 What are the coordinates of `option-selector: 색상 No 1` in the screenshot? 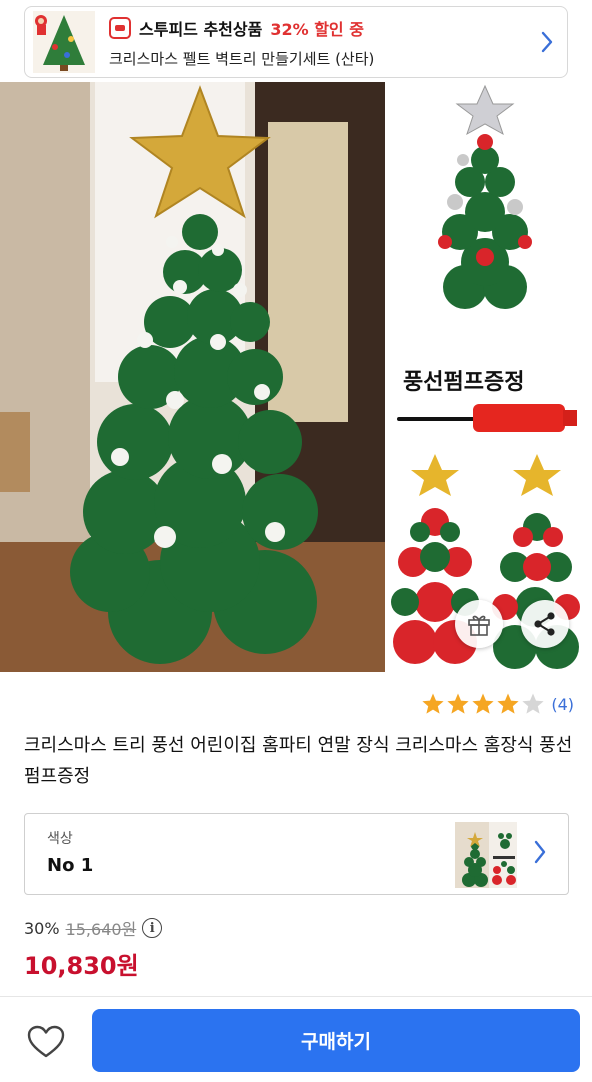 It's located at (296, 854).